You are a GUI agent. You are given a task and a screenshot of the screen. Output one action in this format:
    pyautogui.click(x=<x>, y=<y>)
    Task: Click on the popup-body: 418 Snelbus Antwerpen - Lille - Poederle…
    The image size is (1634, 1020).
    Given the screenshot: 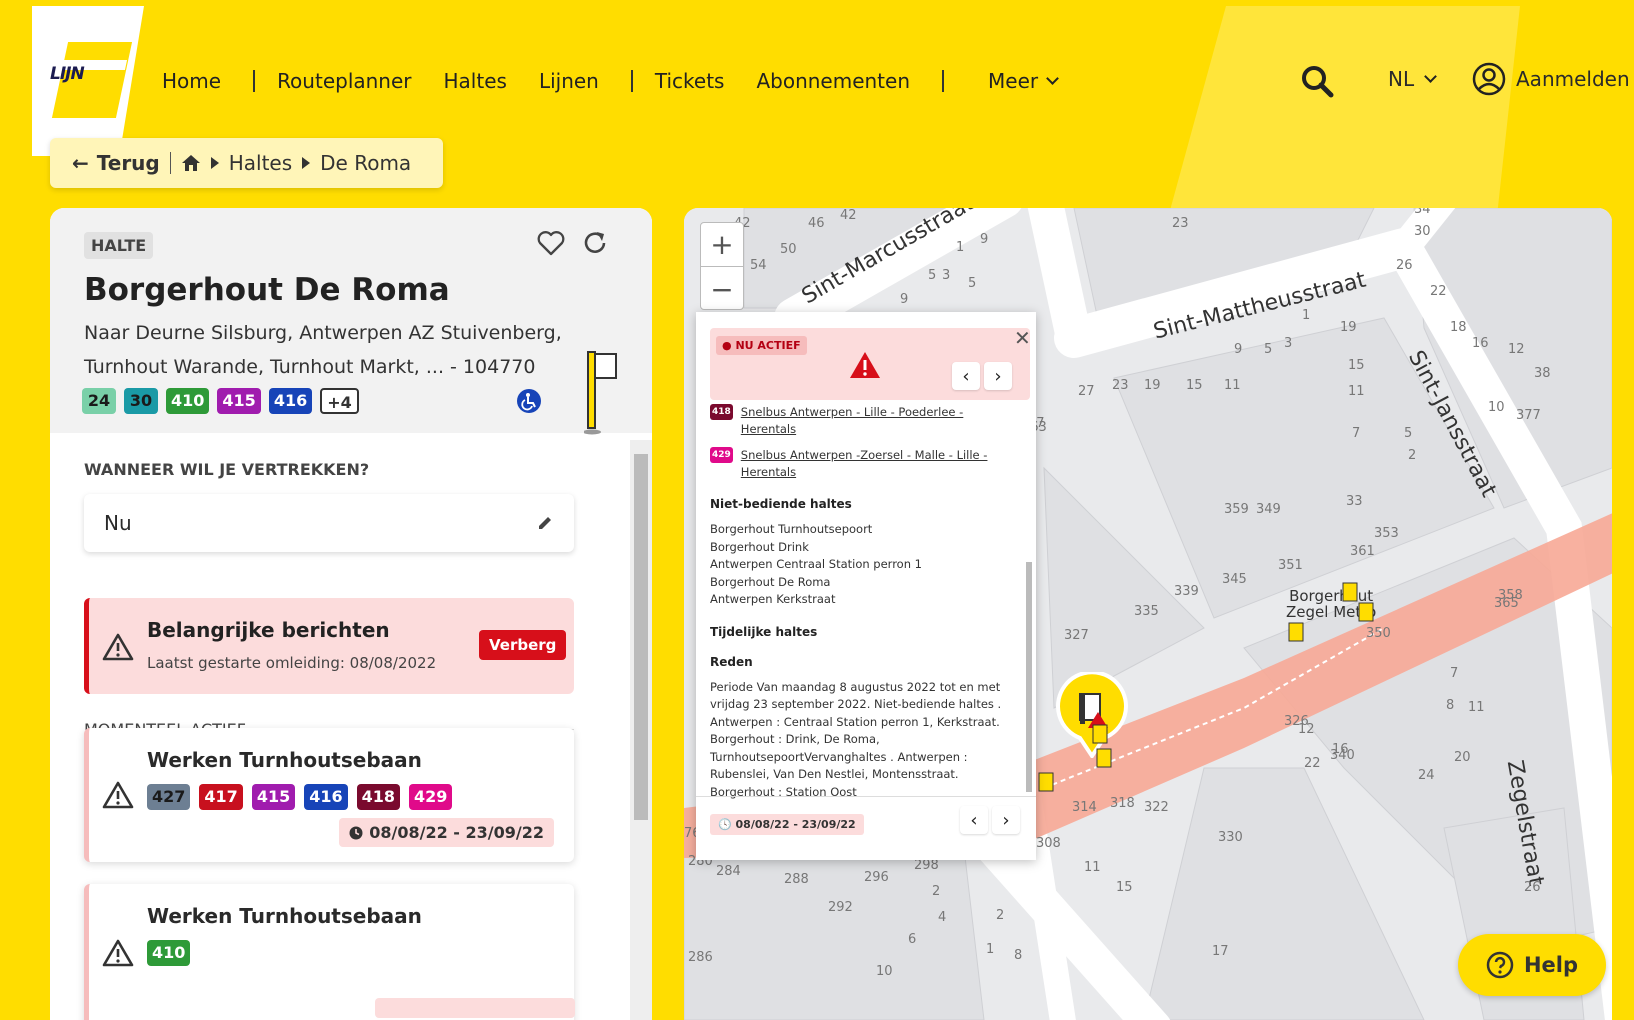 What is the action you would take?
    pyautogui.click(x=863, y=602)
    